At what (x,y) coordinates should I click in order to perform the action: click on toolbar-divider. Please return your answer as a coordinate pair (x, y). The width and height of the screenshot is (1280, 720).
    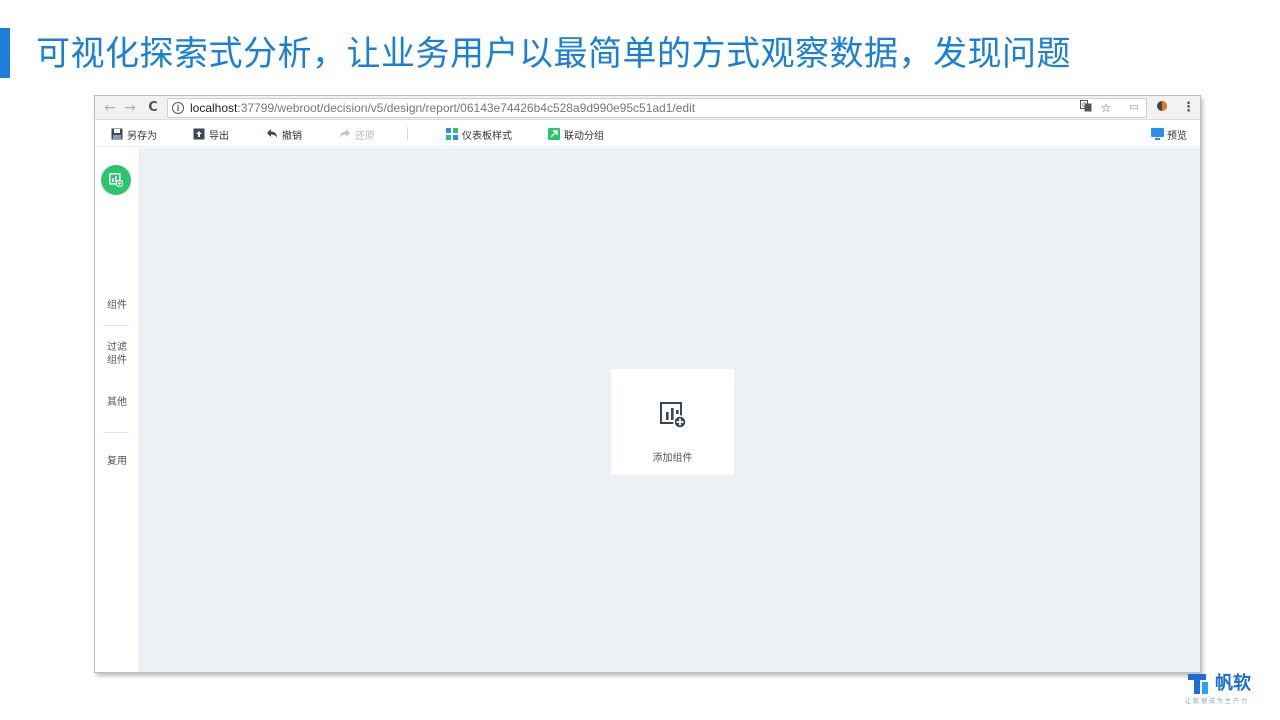
    Looking at the image, I should click on (407, 134).